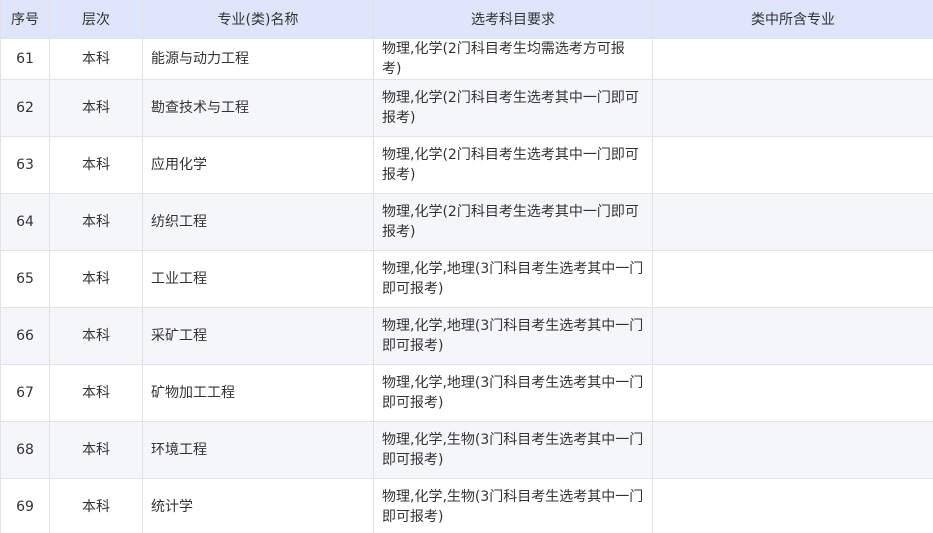  What do you see at coordinates (25, 222) in the screenshot?
I see `cell-serial-number: 64` at bounding box center [25, 222].